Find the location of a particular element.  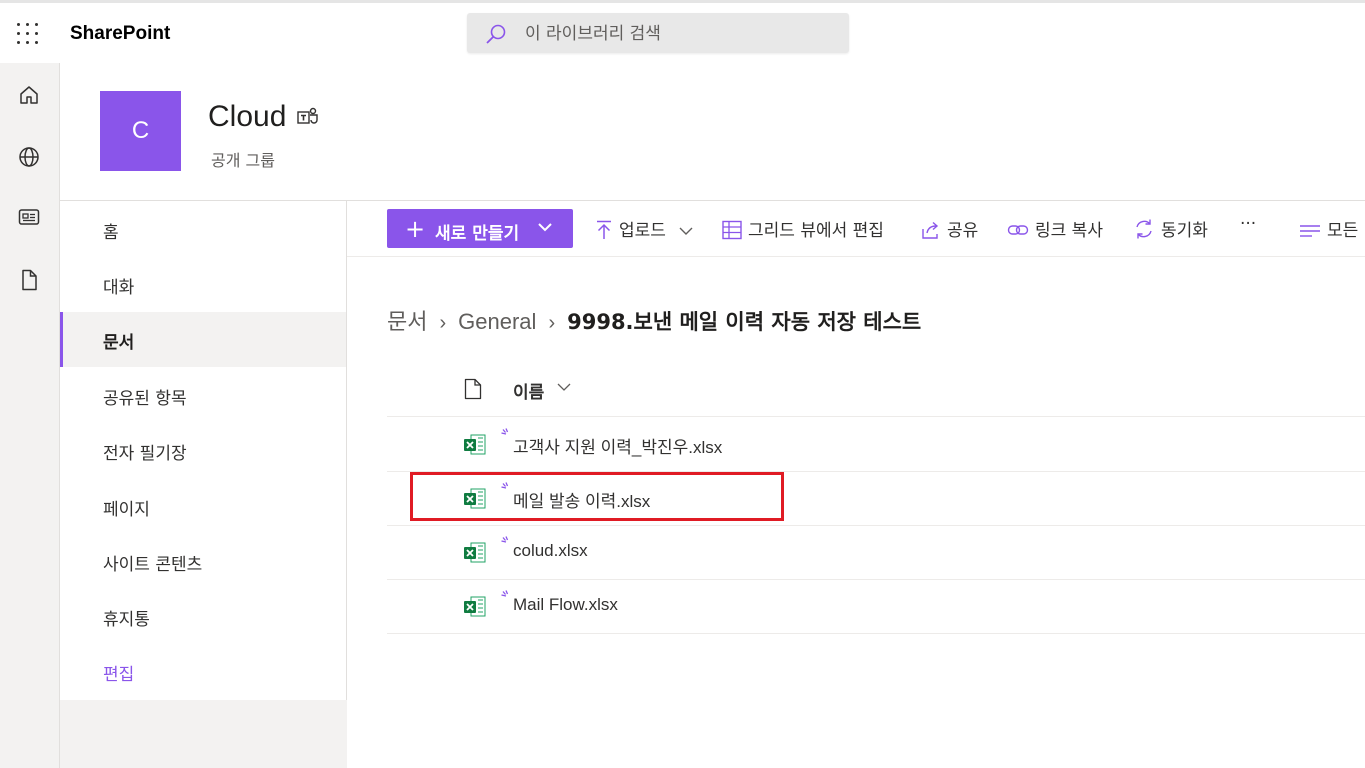

home-icon is located at coordinates (29, 95).